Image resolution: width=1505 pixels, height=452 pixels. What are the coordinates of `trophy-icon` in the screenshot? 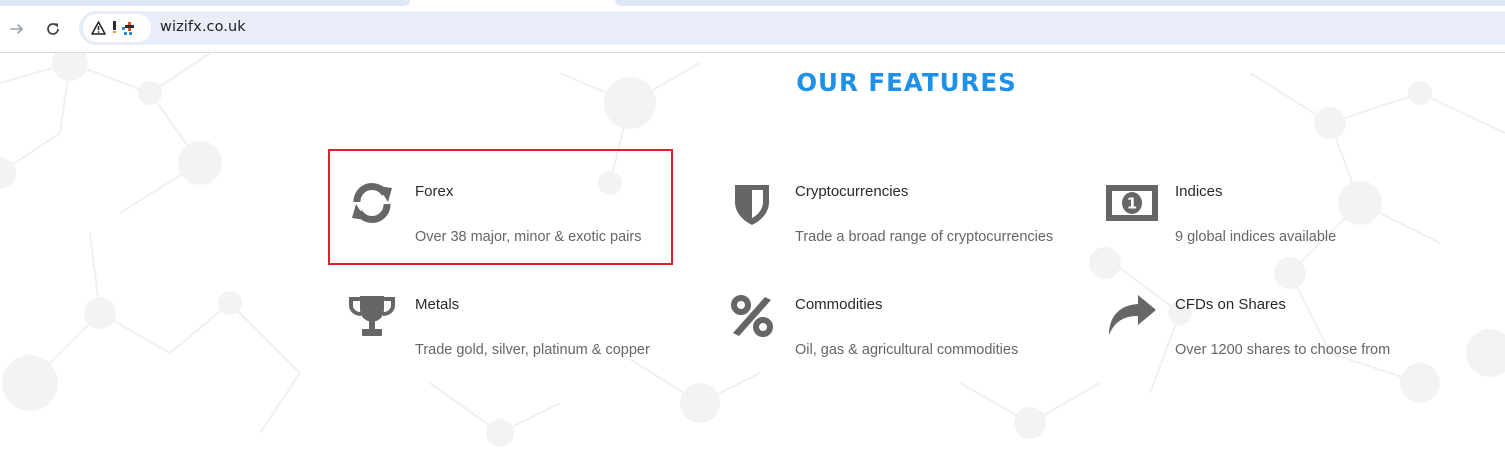 It's located at (372, 316).